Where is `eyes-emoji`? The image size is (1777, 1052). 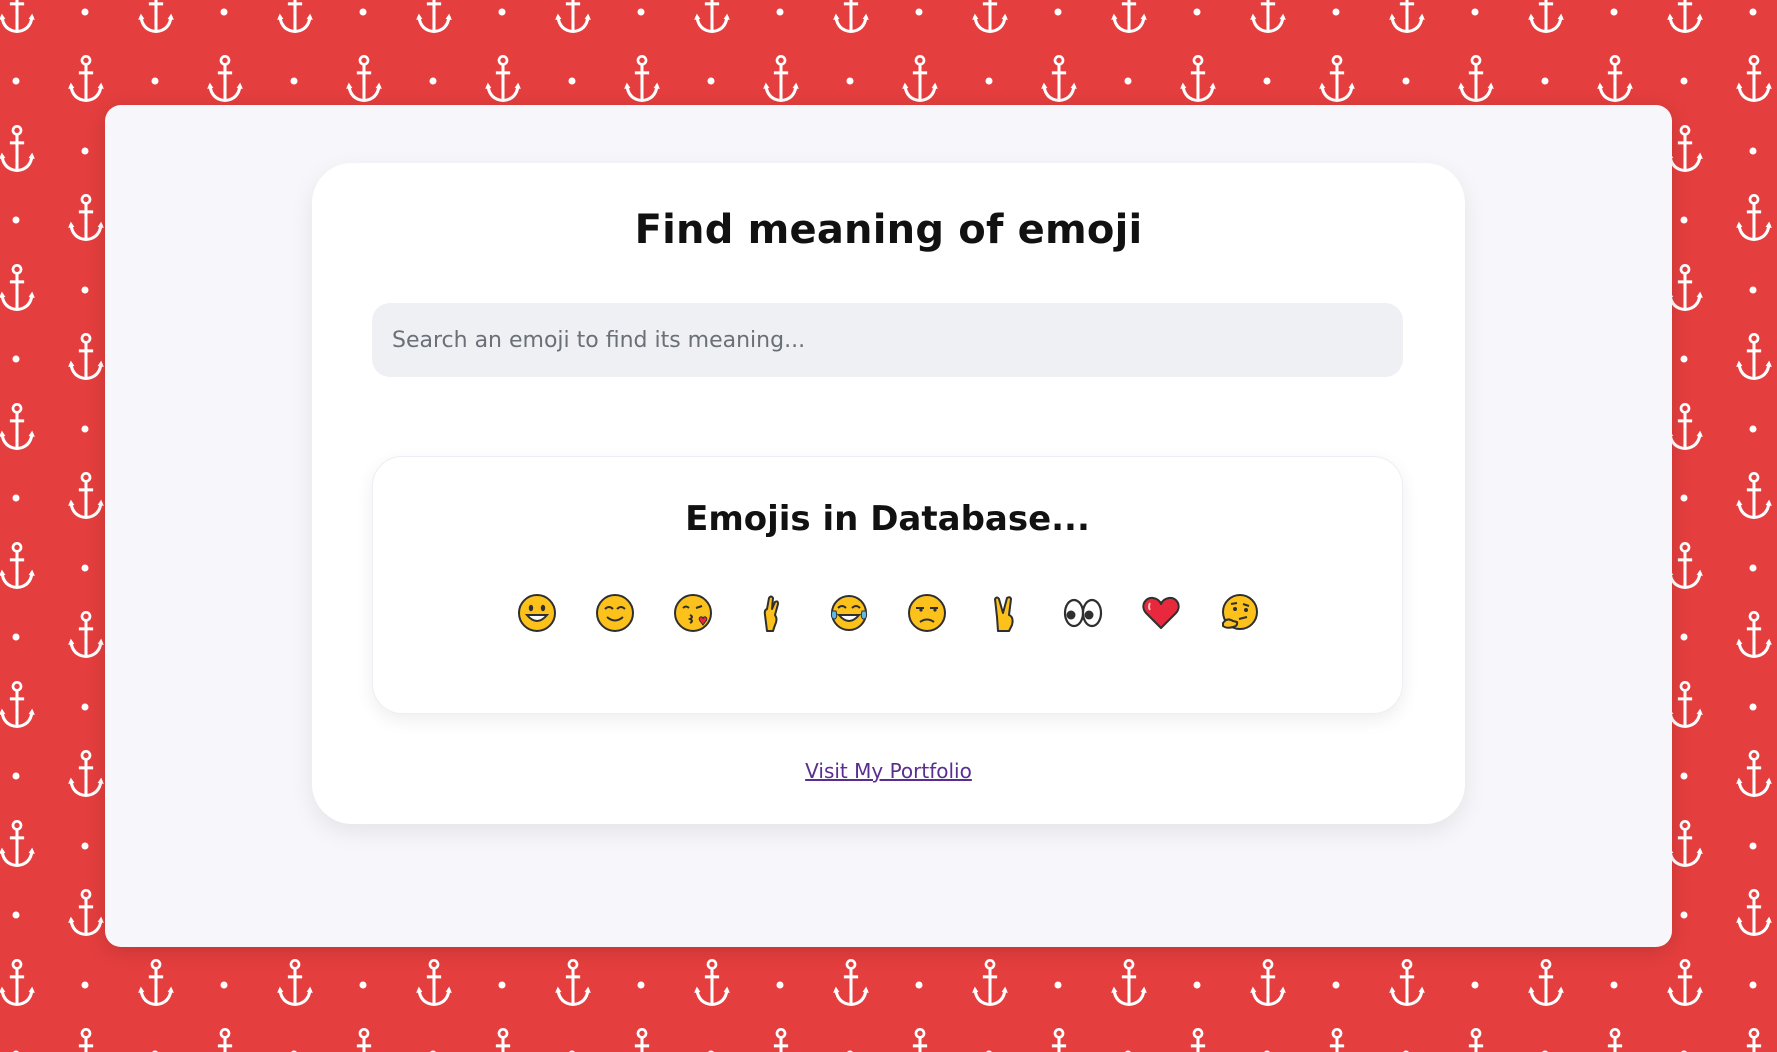
eyes-emoji is located at coordinates (1083, 613).